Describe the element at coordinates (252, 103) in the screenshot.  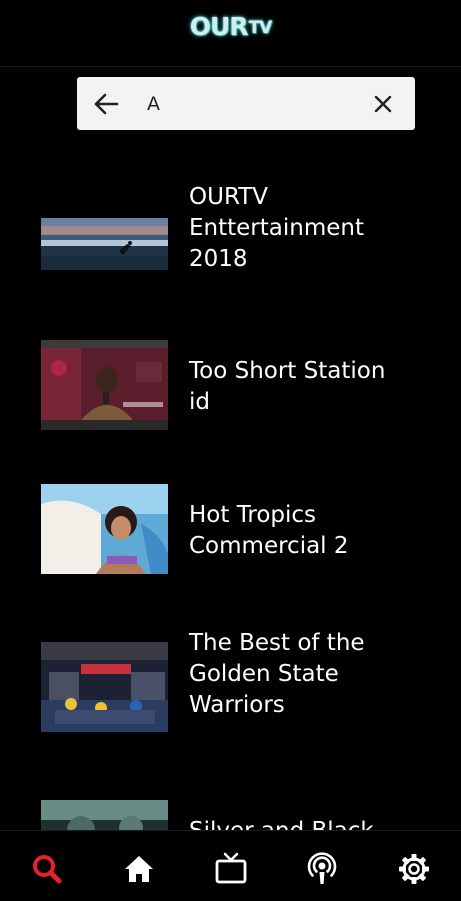
I see `search-input` at that location.